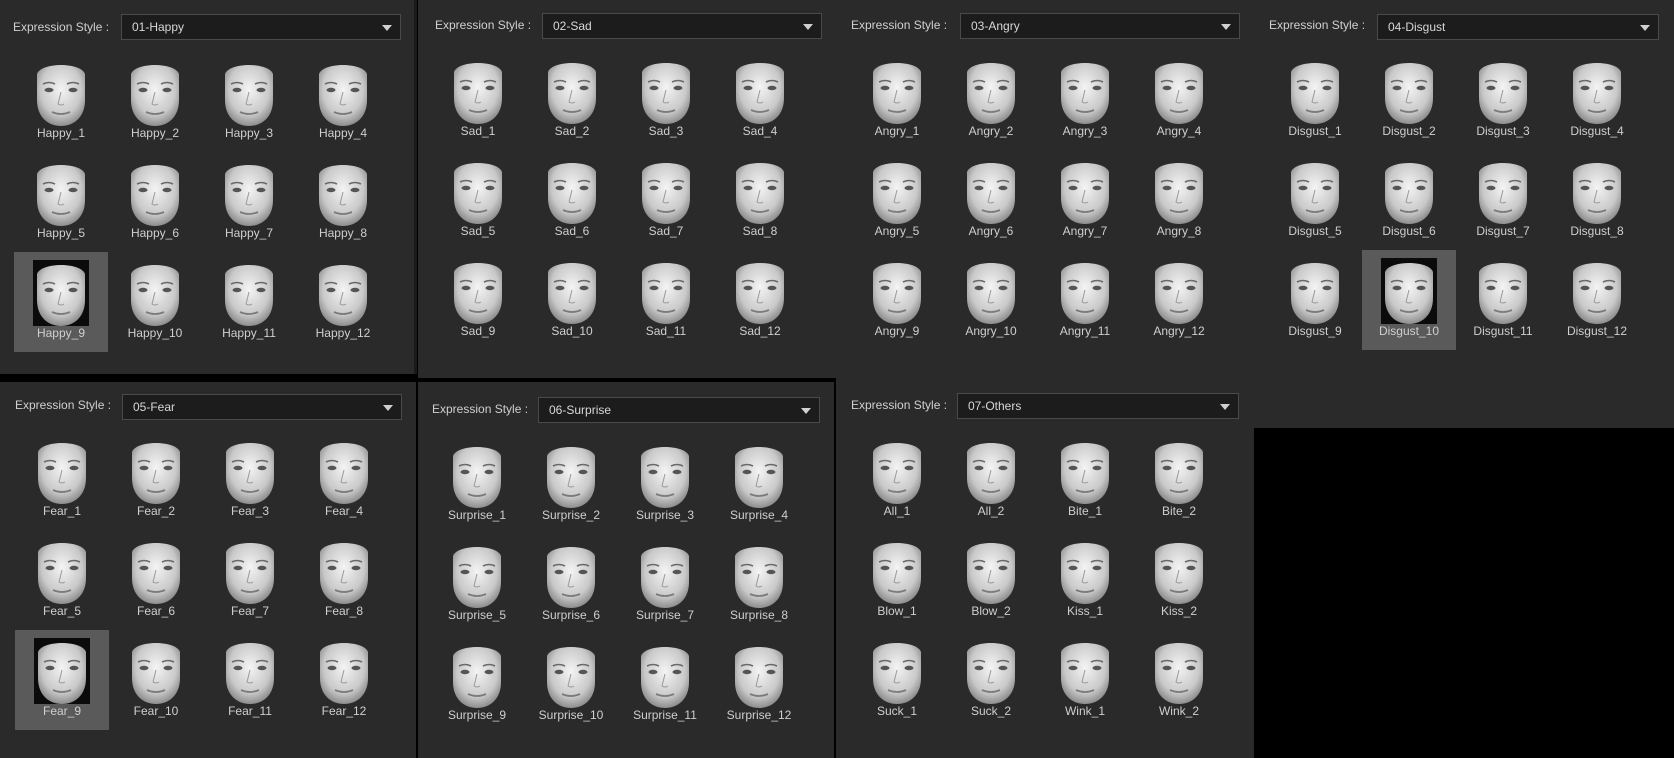 The width and height of the screenshot is (1674, 758). Describe the element at coordinates (666, 200) in the screenshot. I see `expression-tile: Sad_7` at that location.